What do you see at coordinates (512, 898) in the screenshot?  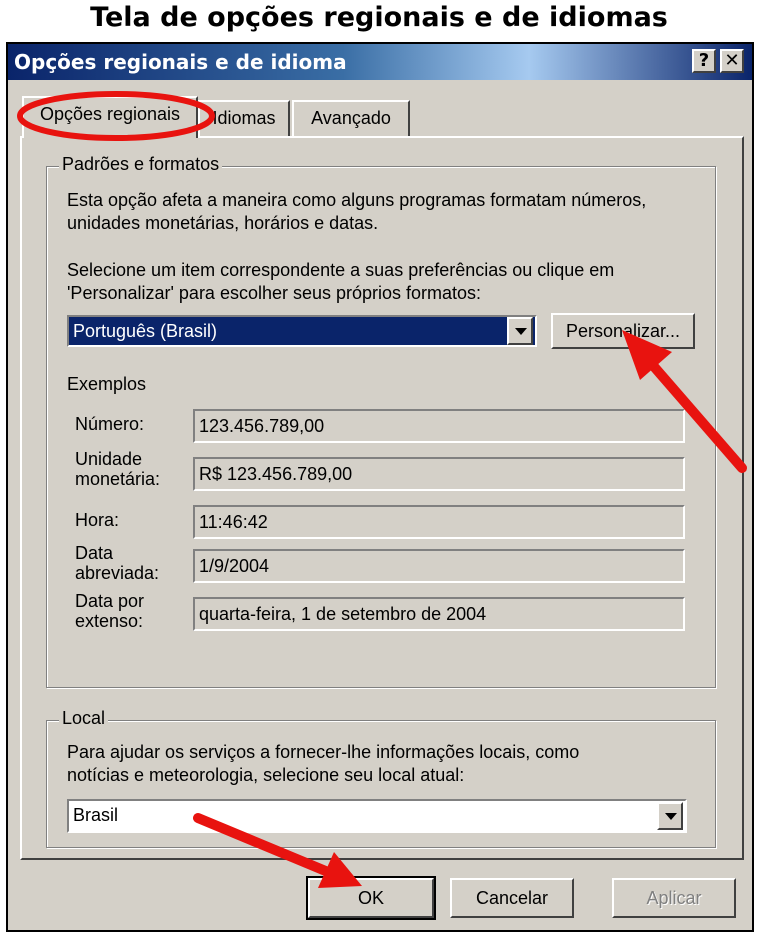 I see `cancel-button: Cancelar` at bounding box center [512, 898].